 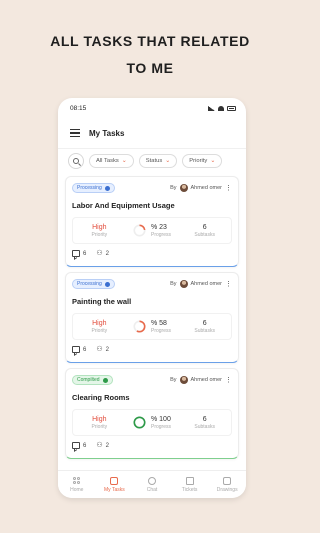 What do you see at coordinates (227, 480) in the screenshot?
I see `drawings-icon` at bounding box center [227, 480].